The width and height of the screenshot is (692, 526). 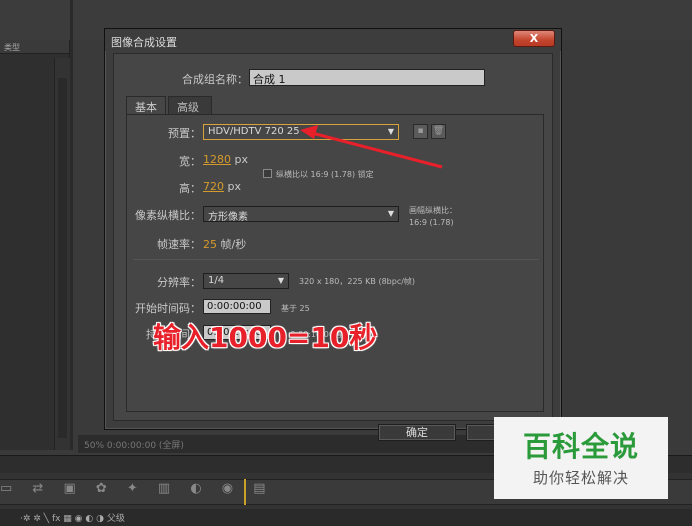 What do you see at coordinates (233, 244) in the screenshot?
I see `frame-rate-unit: 帧/秒` at bounding box center [233, 244].